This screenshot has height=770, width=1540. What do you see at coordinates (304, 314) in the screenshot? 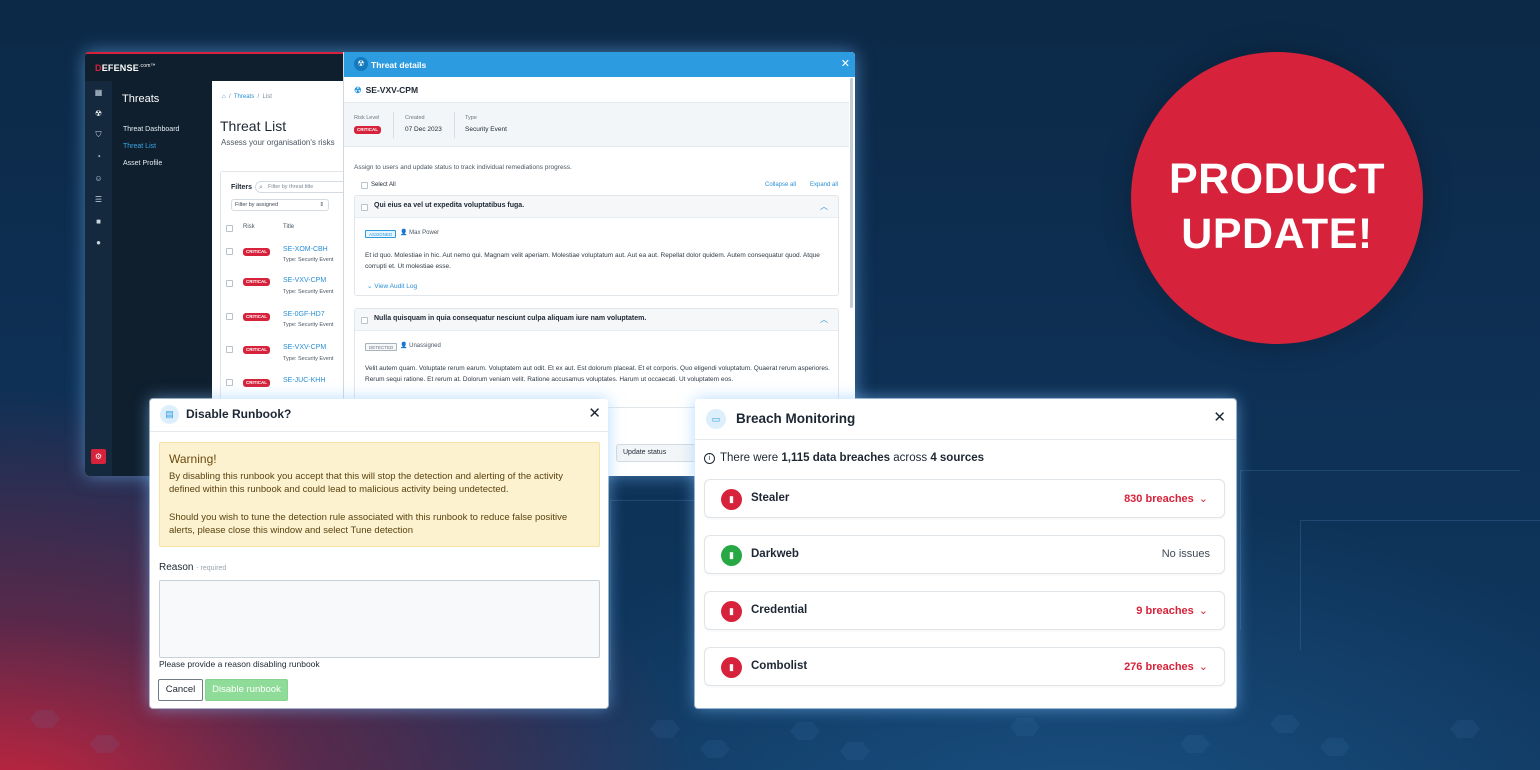
I see `threat-id-link: SE-0GF-HD7` at bounding box center [304, 314].